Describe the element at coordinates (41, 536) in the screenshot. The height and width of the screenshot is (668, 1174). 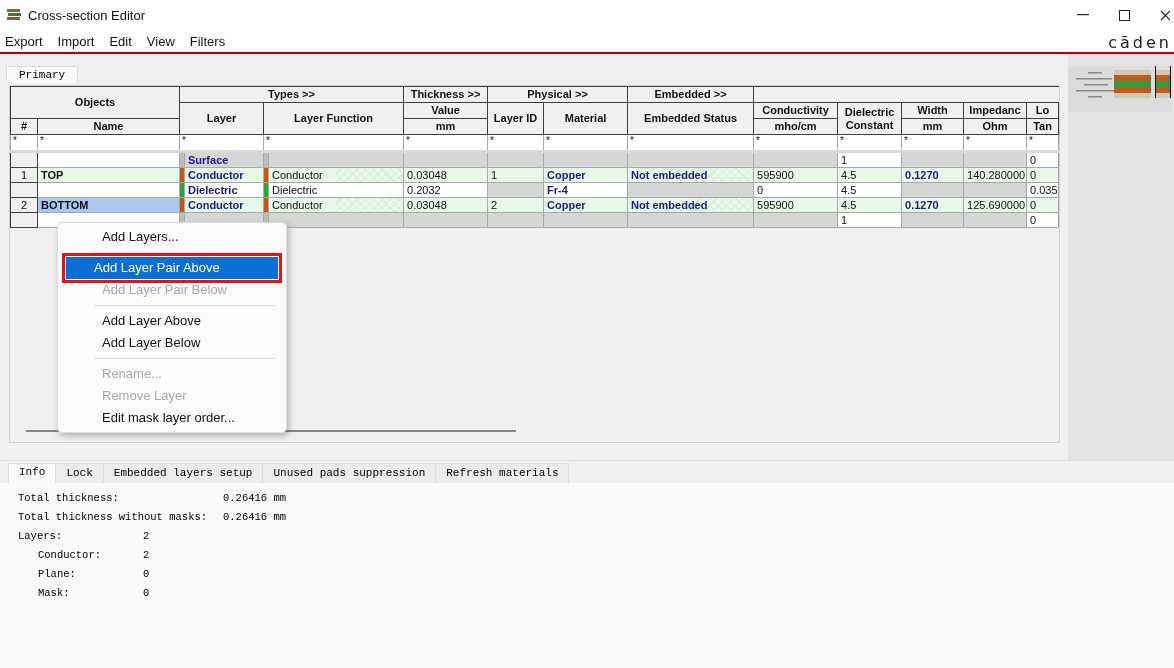
I see `info-label: Layers:` at that location.